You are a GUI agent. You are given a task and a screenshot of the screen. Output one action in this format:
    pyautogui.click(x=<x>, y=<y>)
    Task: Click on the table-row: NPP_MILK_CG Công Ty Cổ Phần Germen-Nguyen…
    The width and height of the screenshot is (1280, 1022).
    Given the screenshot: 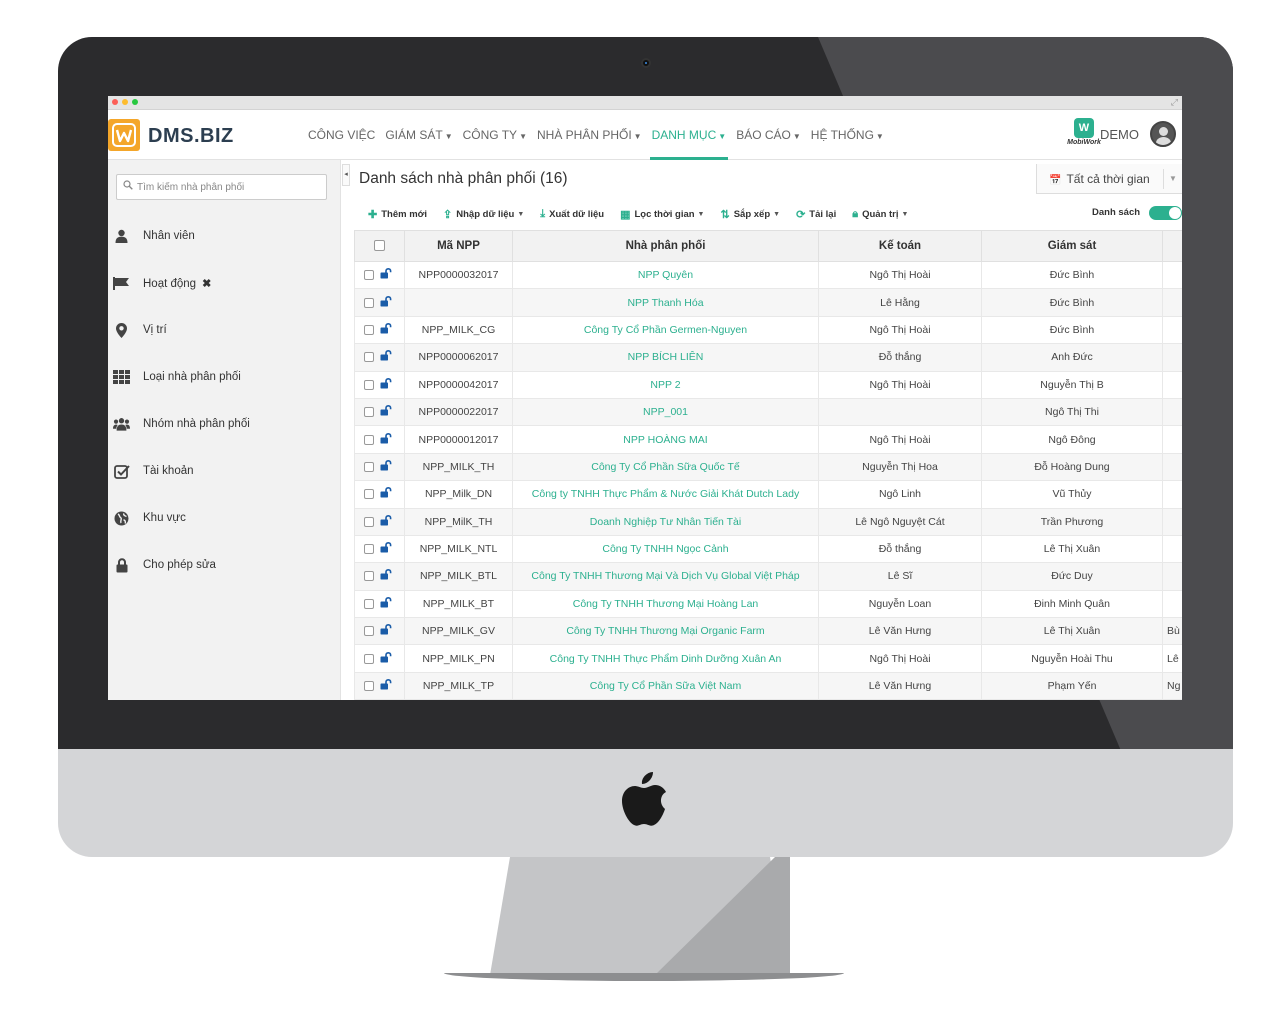 What is the action you would take?
    pyautogui.click(x=768, y=330)
    